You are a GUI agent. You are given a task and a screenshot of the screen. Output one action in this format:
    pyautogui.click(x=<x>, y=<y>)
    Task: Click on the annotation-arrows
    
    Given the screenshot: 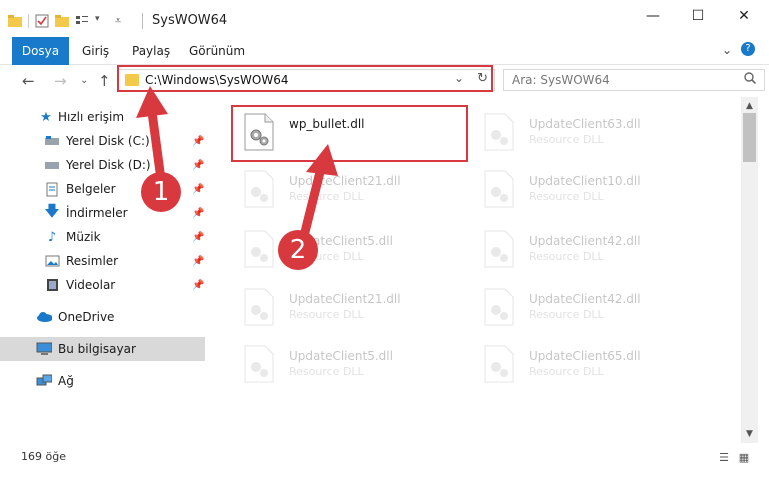 What is the action you would take?
    pyautogui.click(x=237, y=161)
    